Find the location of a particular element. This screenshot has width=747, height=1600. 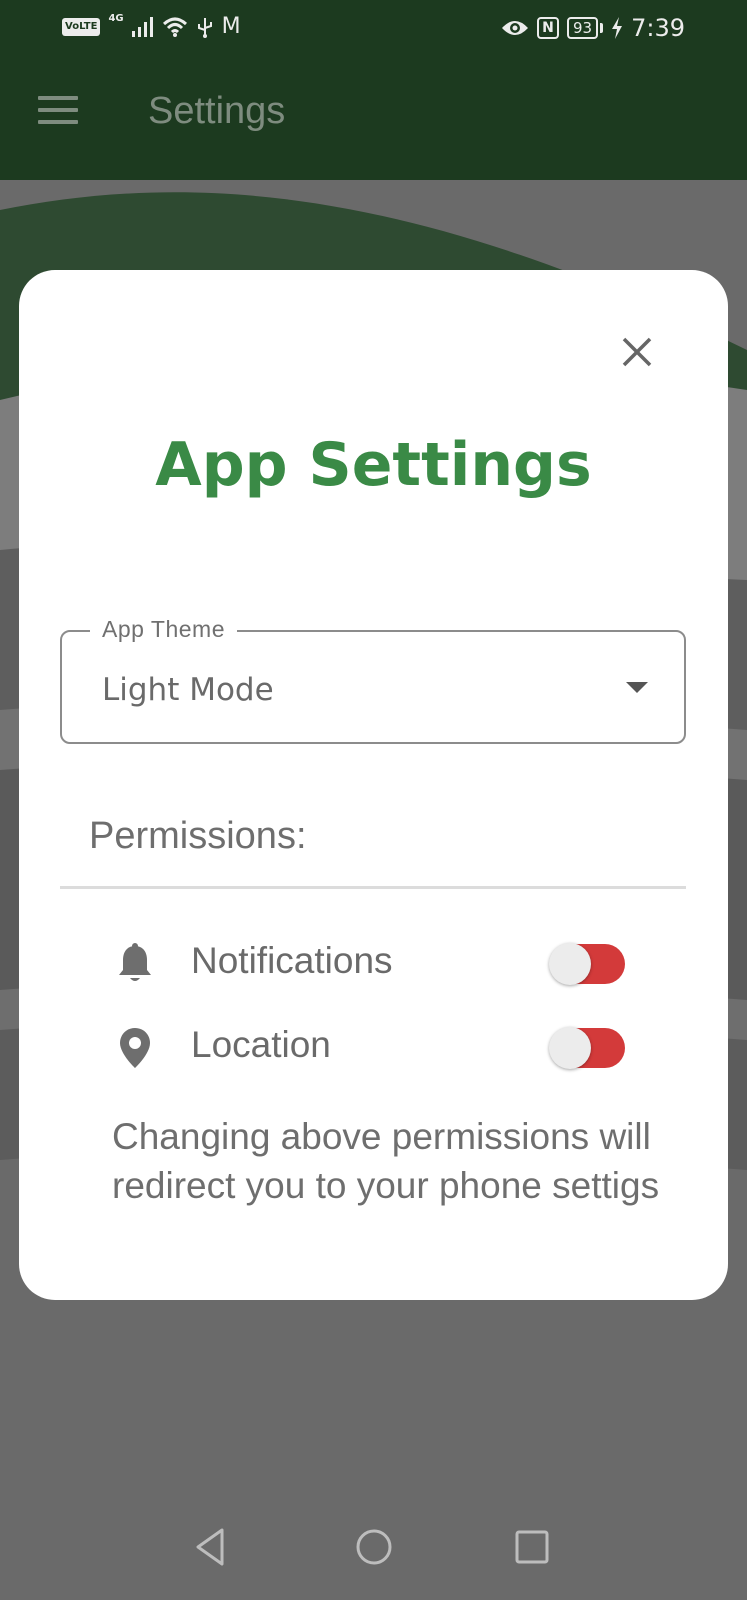

nfc-icon: N is located at coordinates (548, 28).